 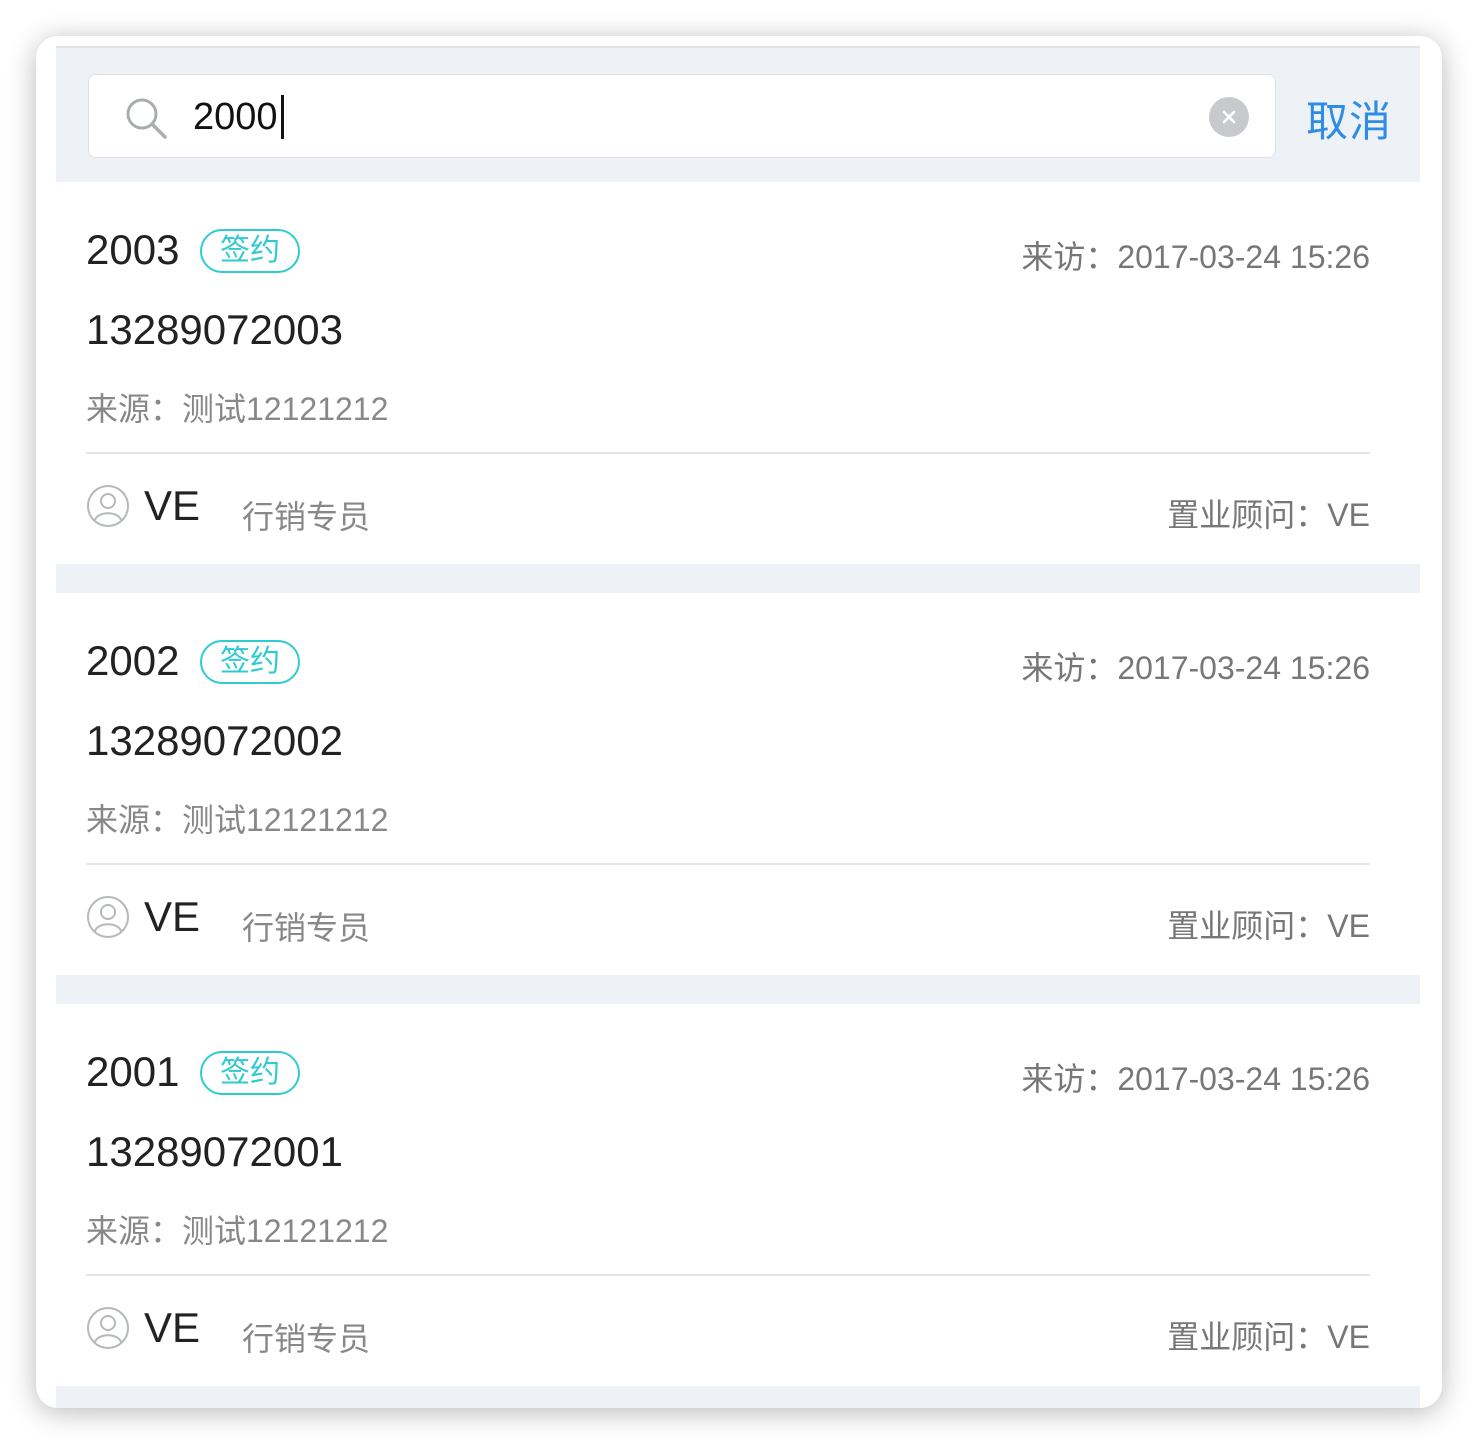 I want to click on customer-name: 2001, so click(x=133, y=1071).